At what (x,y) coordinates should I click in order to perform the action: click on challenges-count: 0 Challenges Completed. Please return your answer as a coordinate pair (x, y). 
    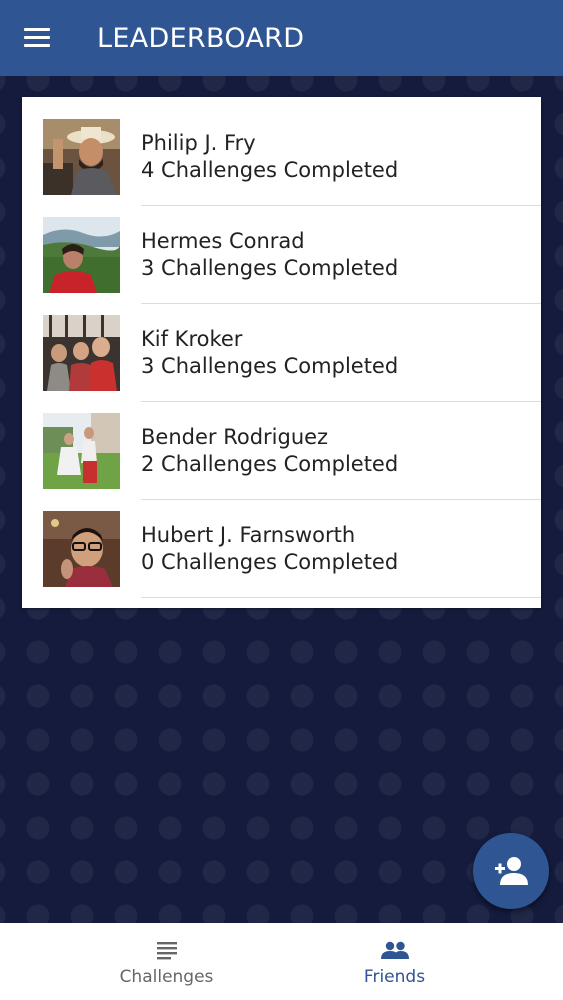
    Looking at the image, I should click on (270, 562).